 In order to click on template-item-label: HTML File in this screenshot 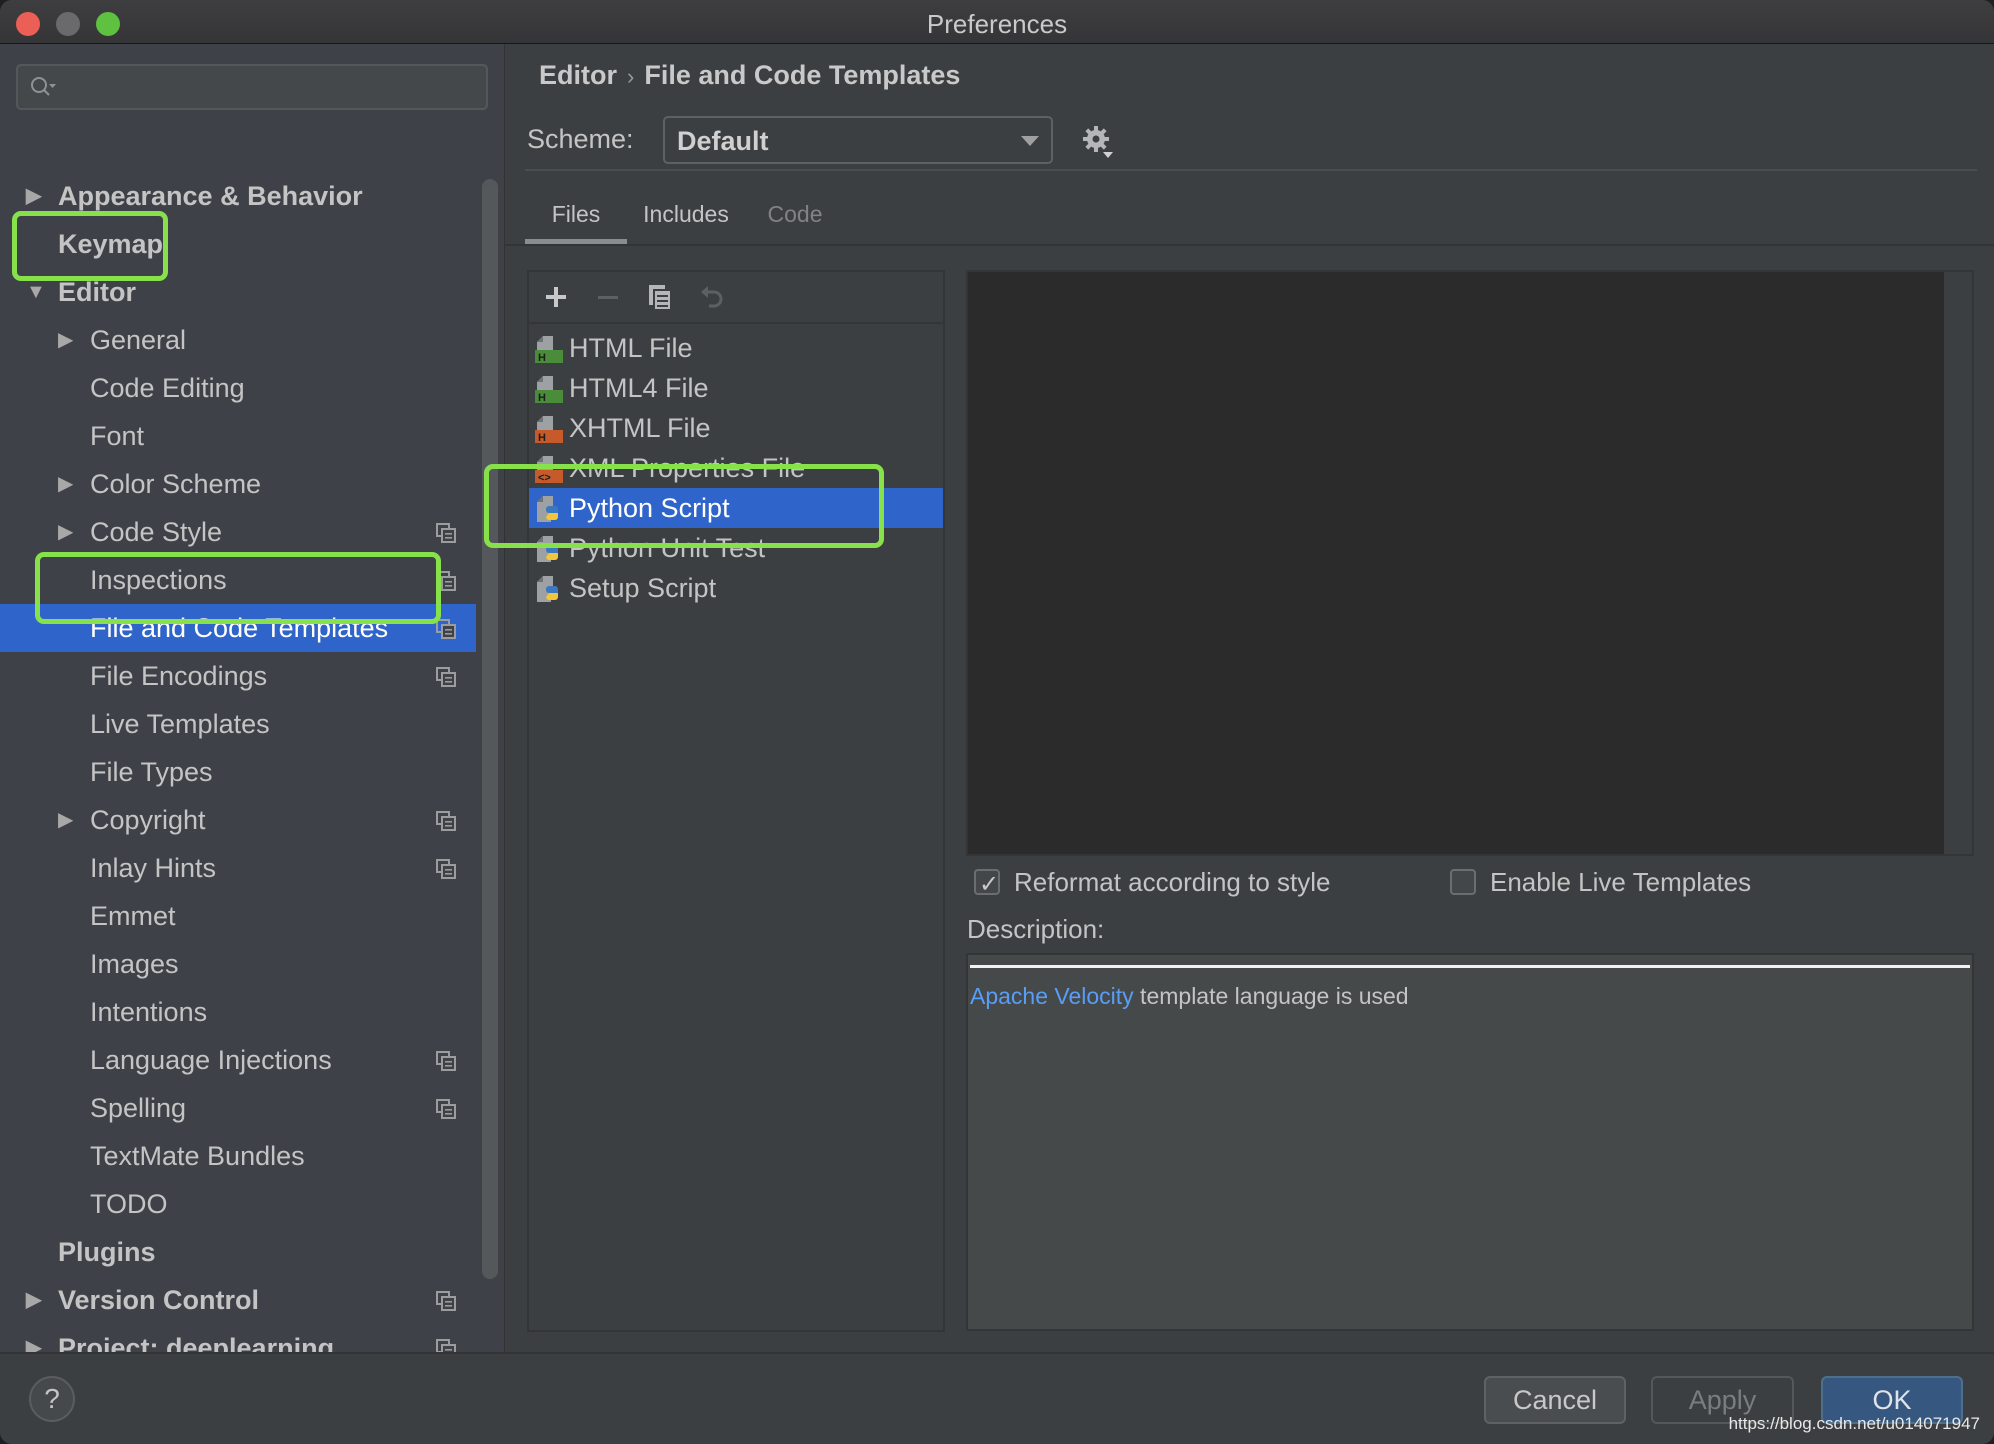, I will do `click(631, 348)`.